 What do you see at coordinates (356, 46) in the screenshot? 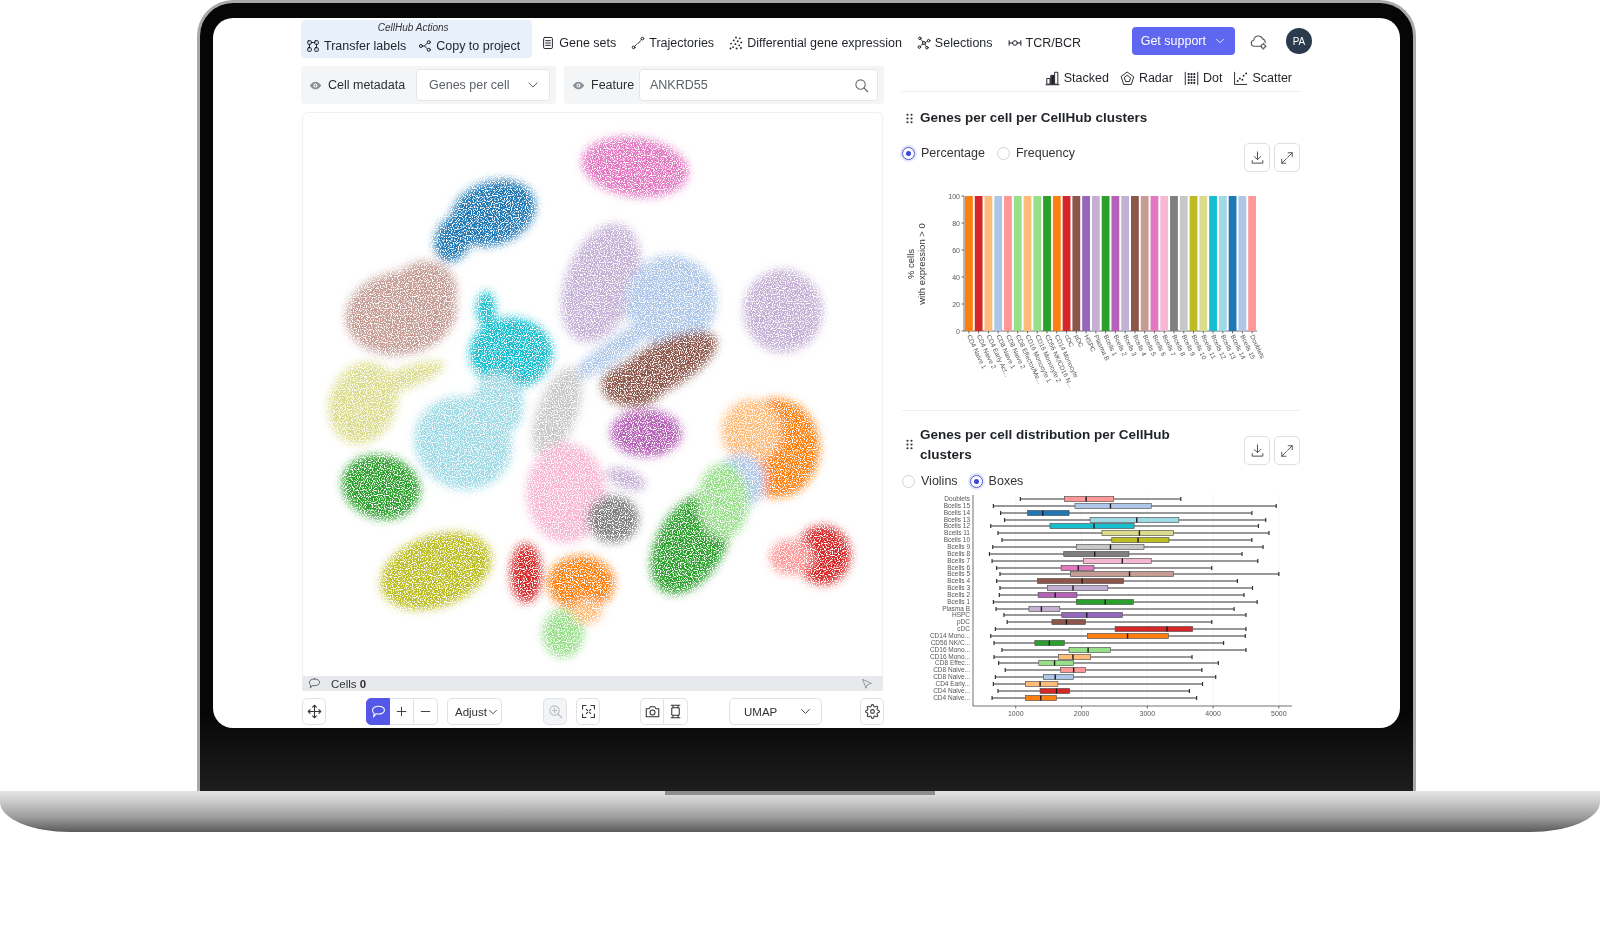
I see `nav-button: Transfer labels` at bounding box center [356, 46].